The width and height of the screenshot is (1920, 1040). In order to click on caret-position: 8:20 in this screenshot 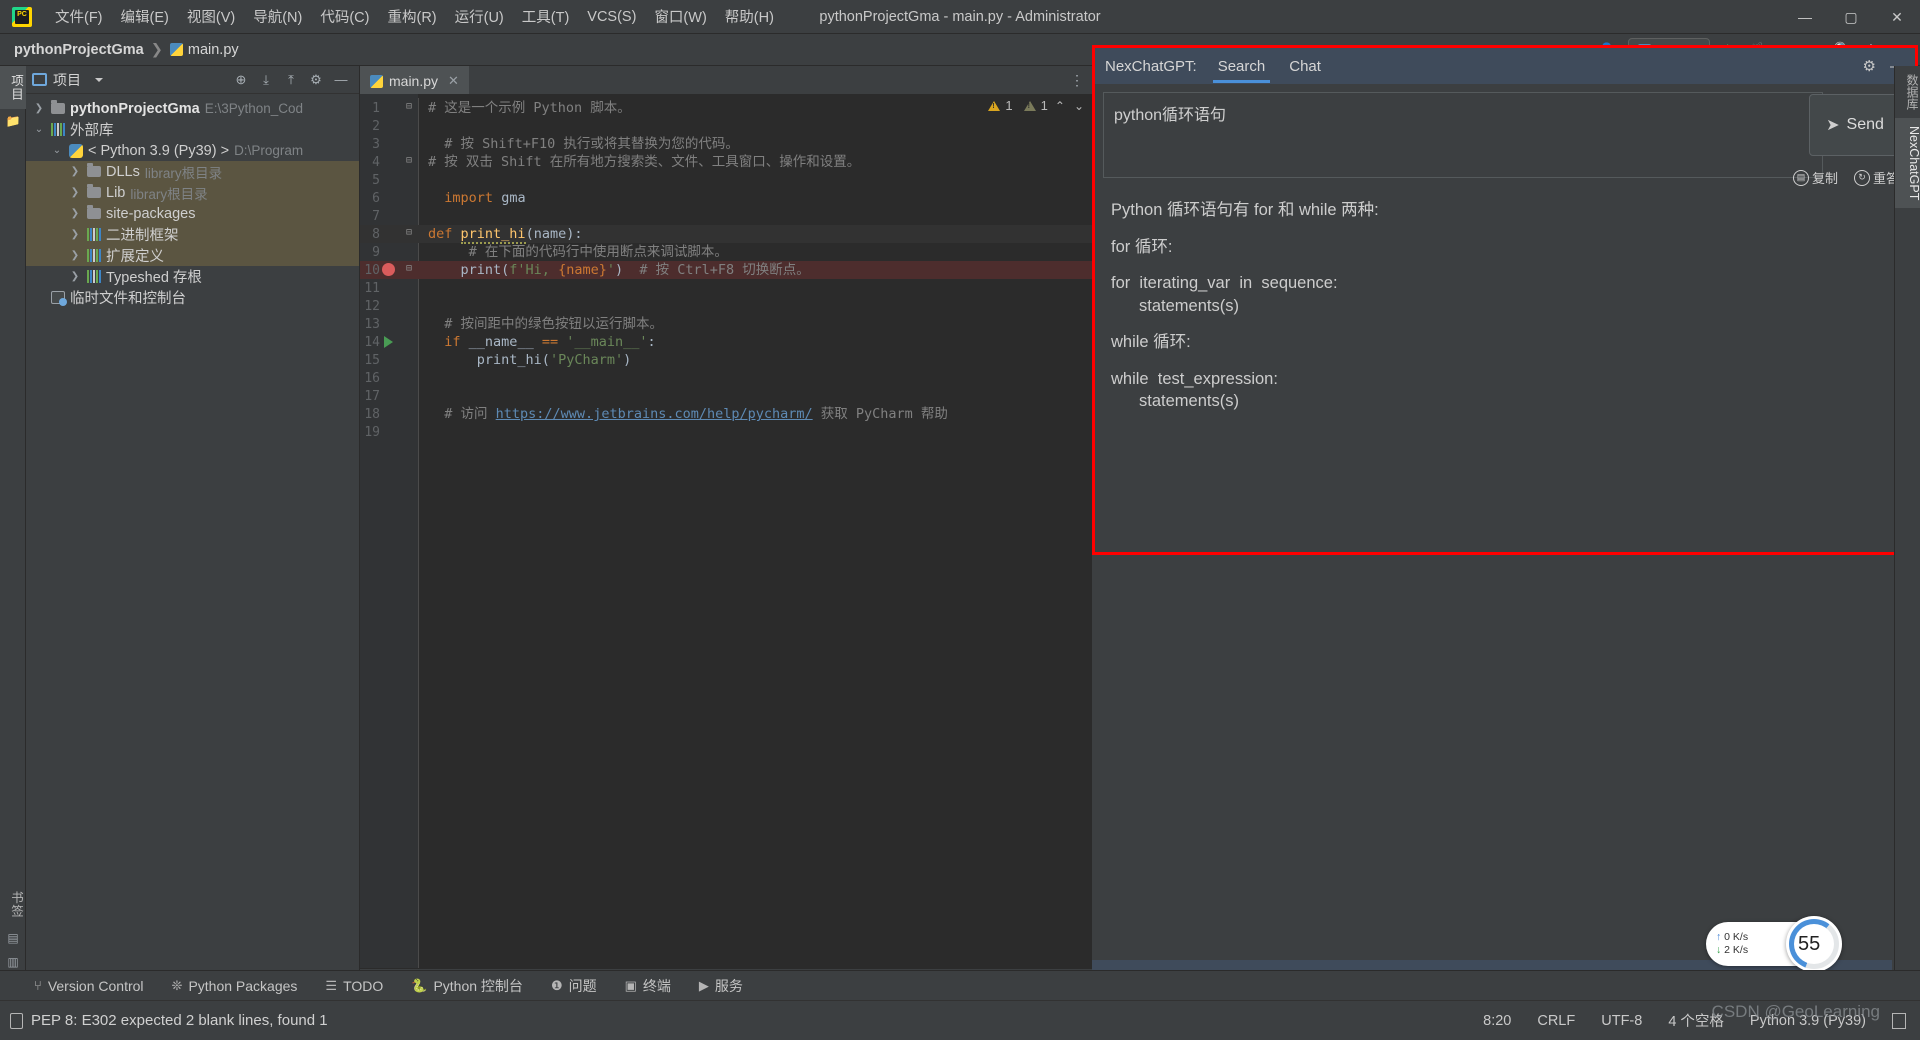, I will do `click(1497, 1021)`.